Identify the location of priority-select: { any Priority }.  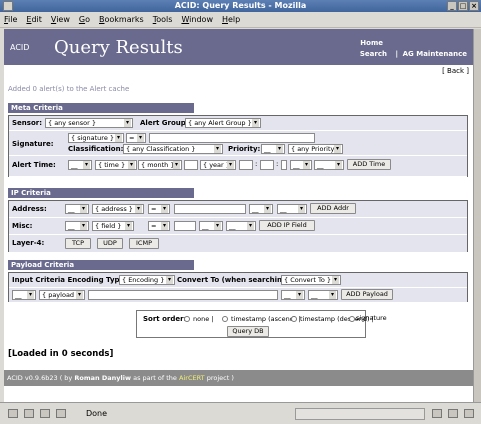
(315, 149).